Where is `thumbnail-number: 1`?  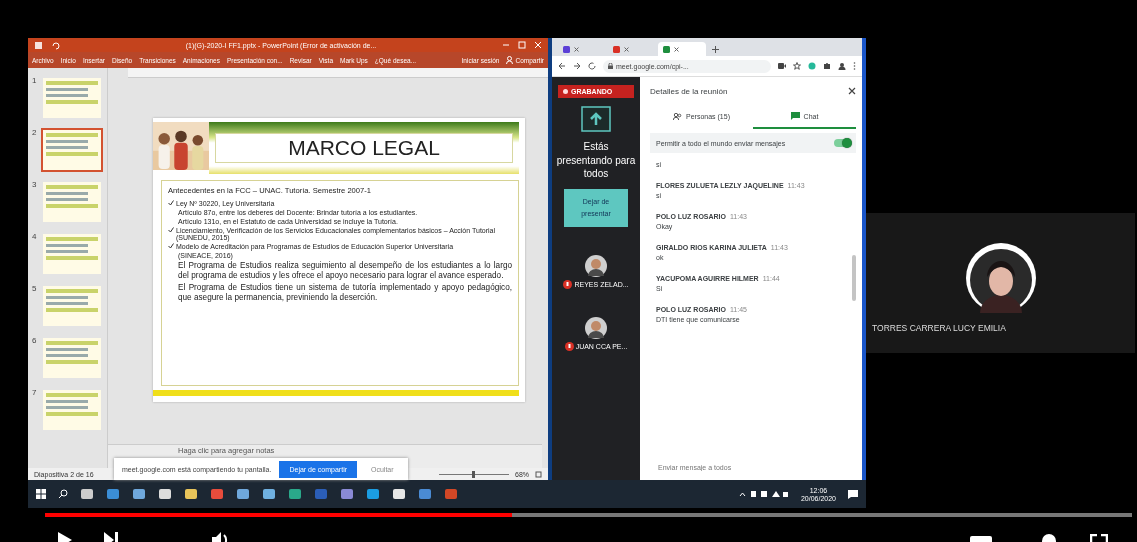 thumbnail-number: 1 is located at coordinates (35, 80).